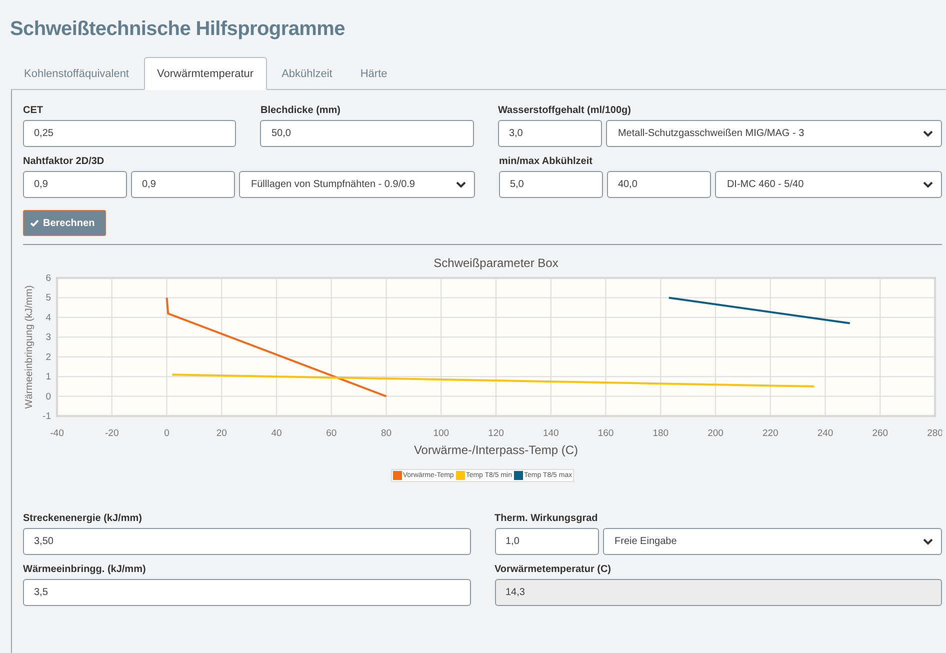 Image resolution: width=946 pixels, height=653 pixels. What do you see at coordinates (48, 278) in the screenshot?
I see `axis-tick-label: 6` at bounding box center [48, 278].